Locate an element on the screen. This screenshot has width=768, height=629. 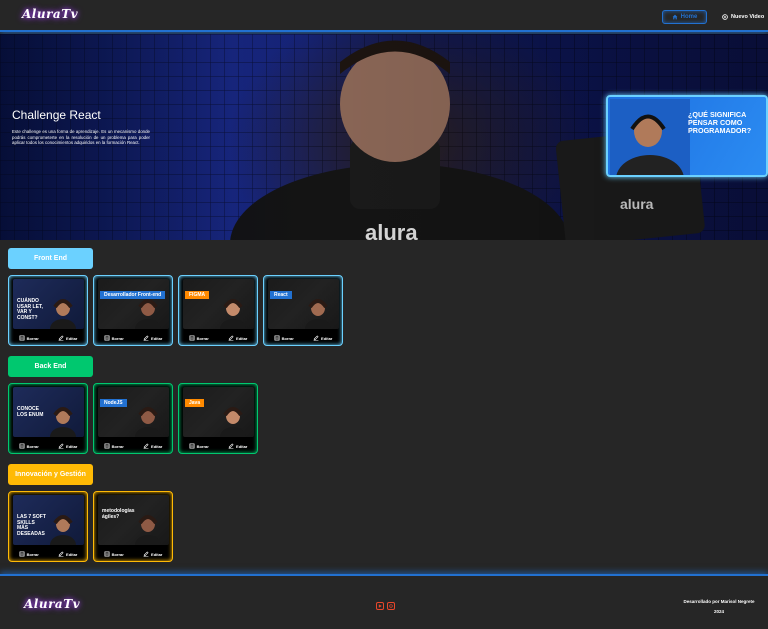
home-icon is located at coordinates (675, 17).